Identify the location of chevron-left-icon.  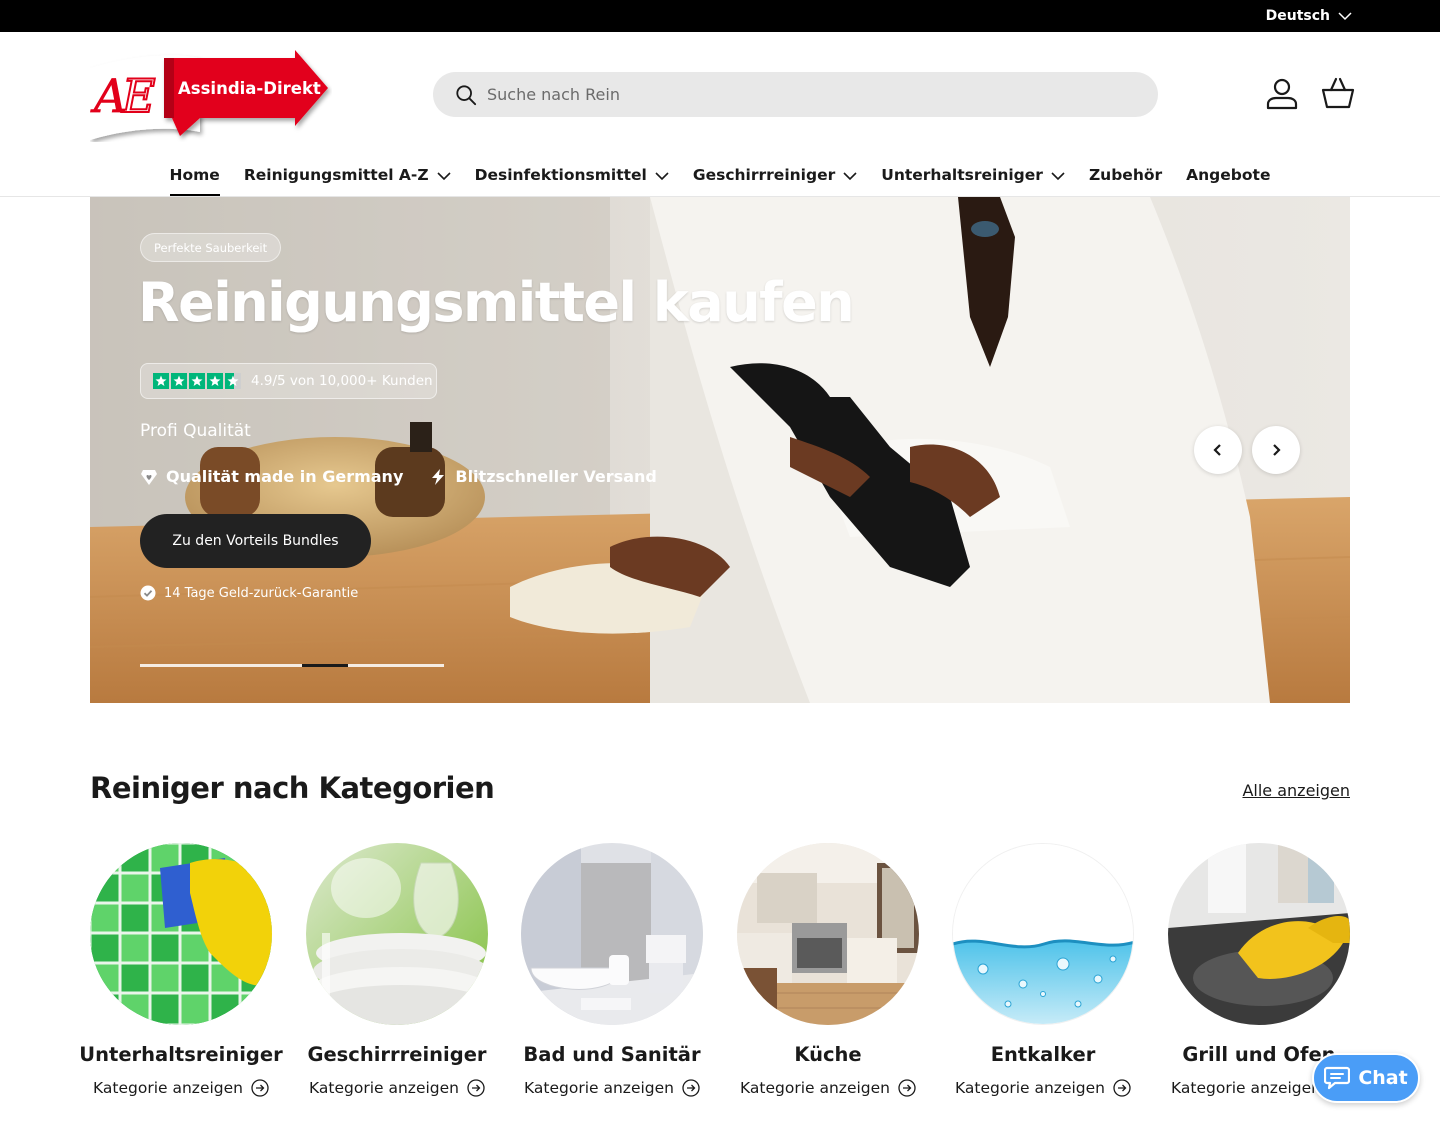
(1217, 450).